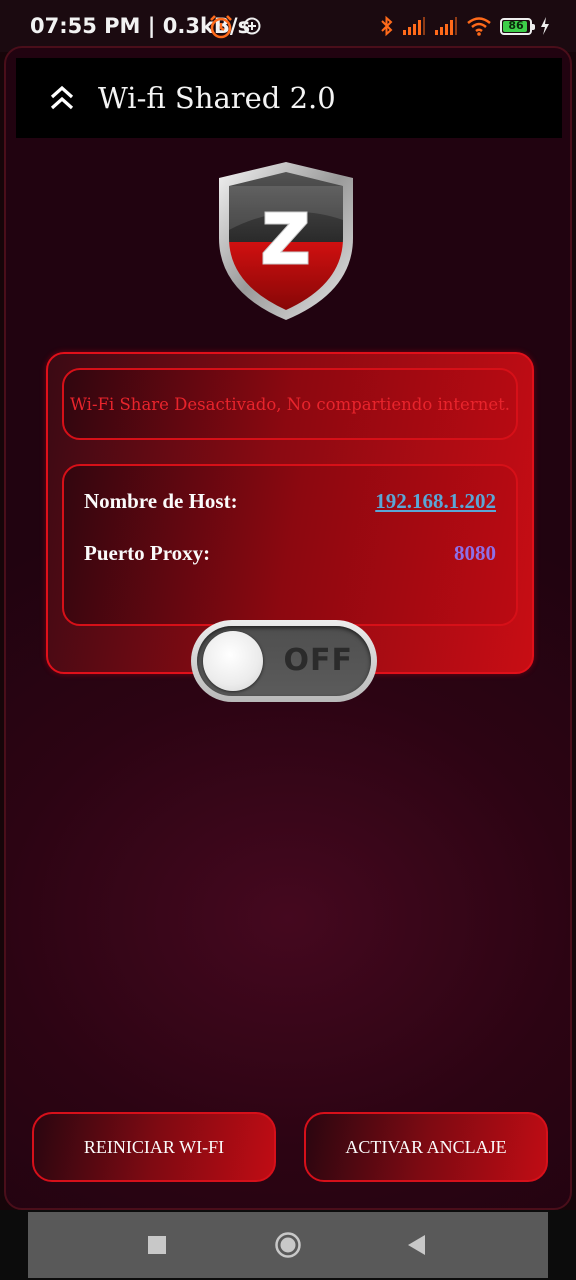  Describe the element at coordinates (161, 500) in the screenshot. I see `host-label: Nombre de Host:` at that location.